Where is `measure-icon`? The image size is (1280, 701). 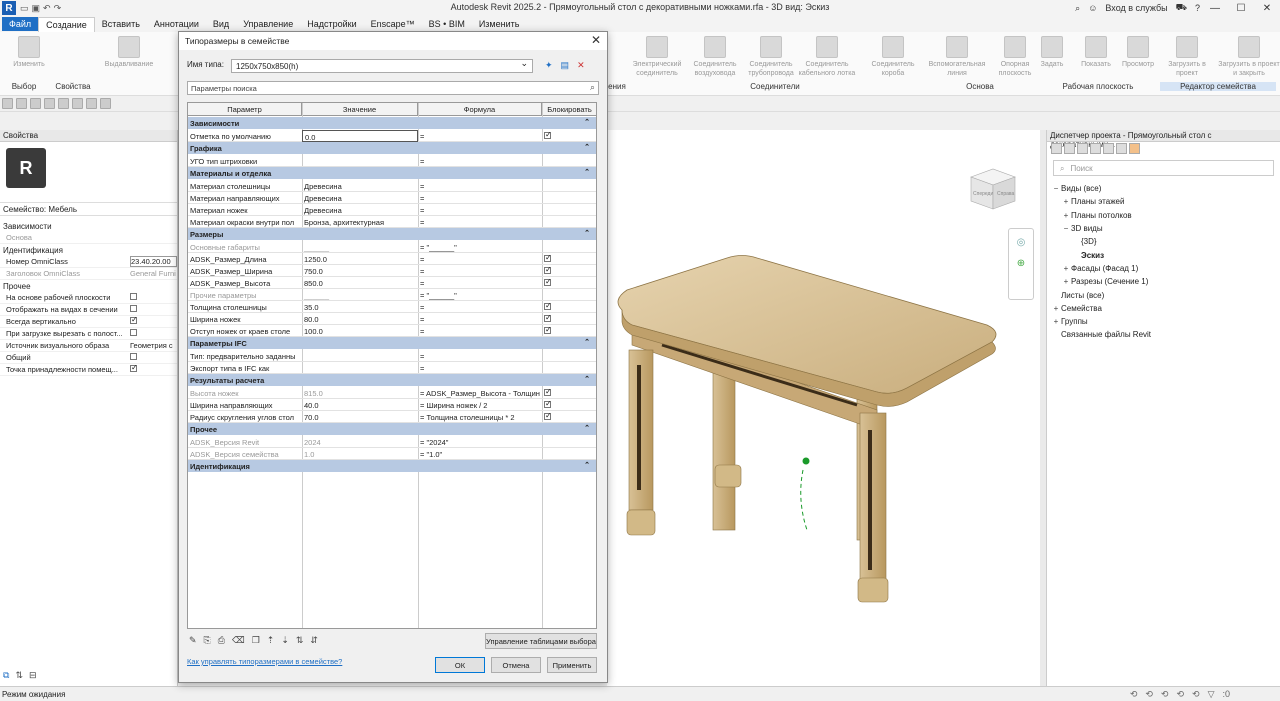 measure-icon is located at coordinates (91, 103).